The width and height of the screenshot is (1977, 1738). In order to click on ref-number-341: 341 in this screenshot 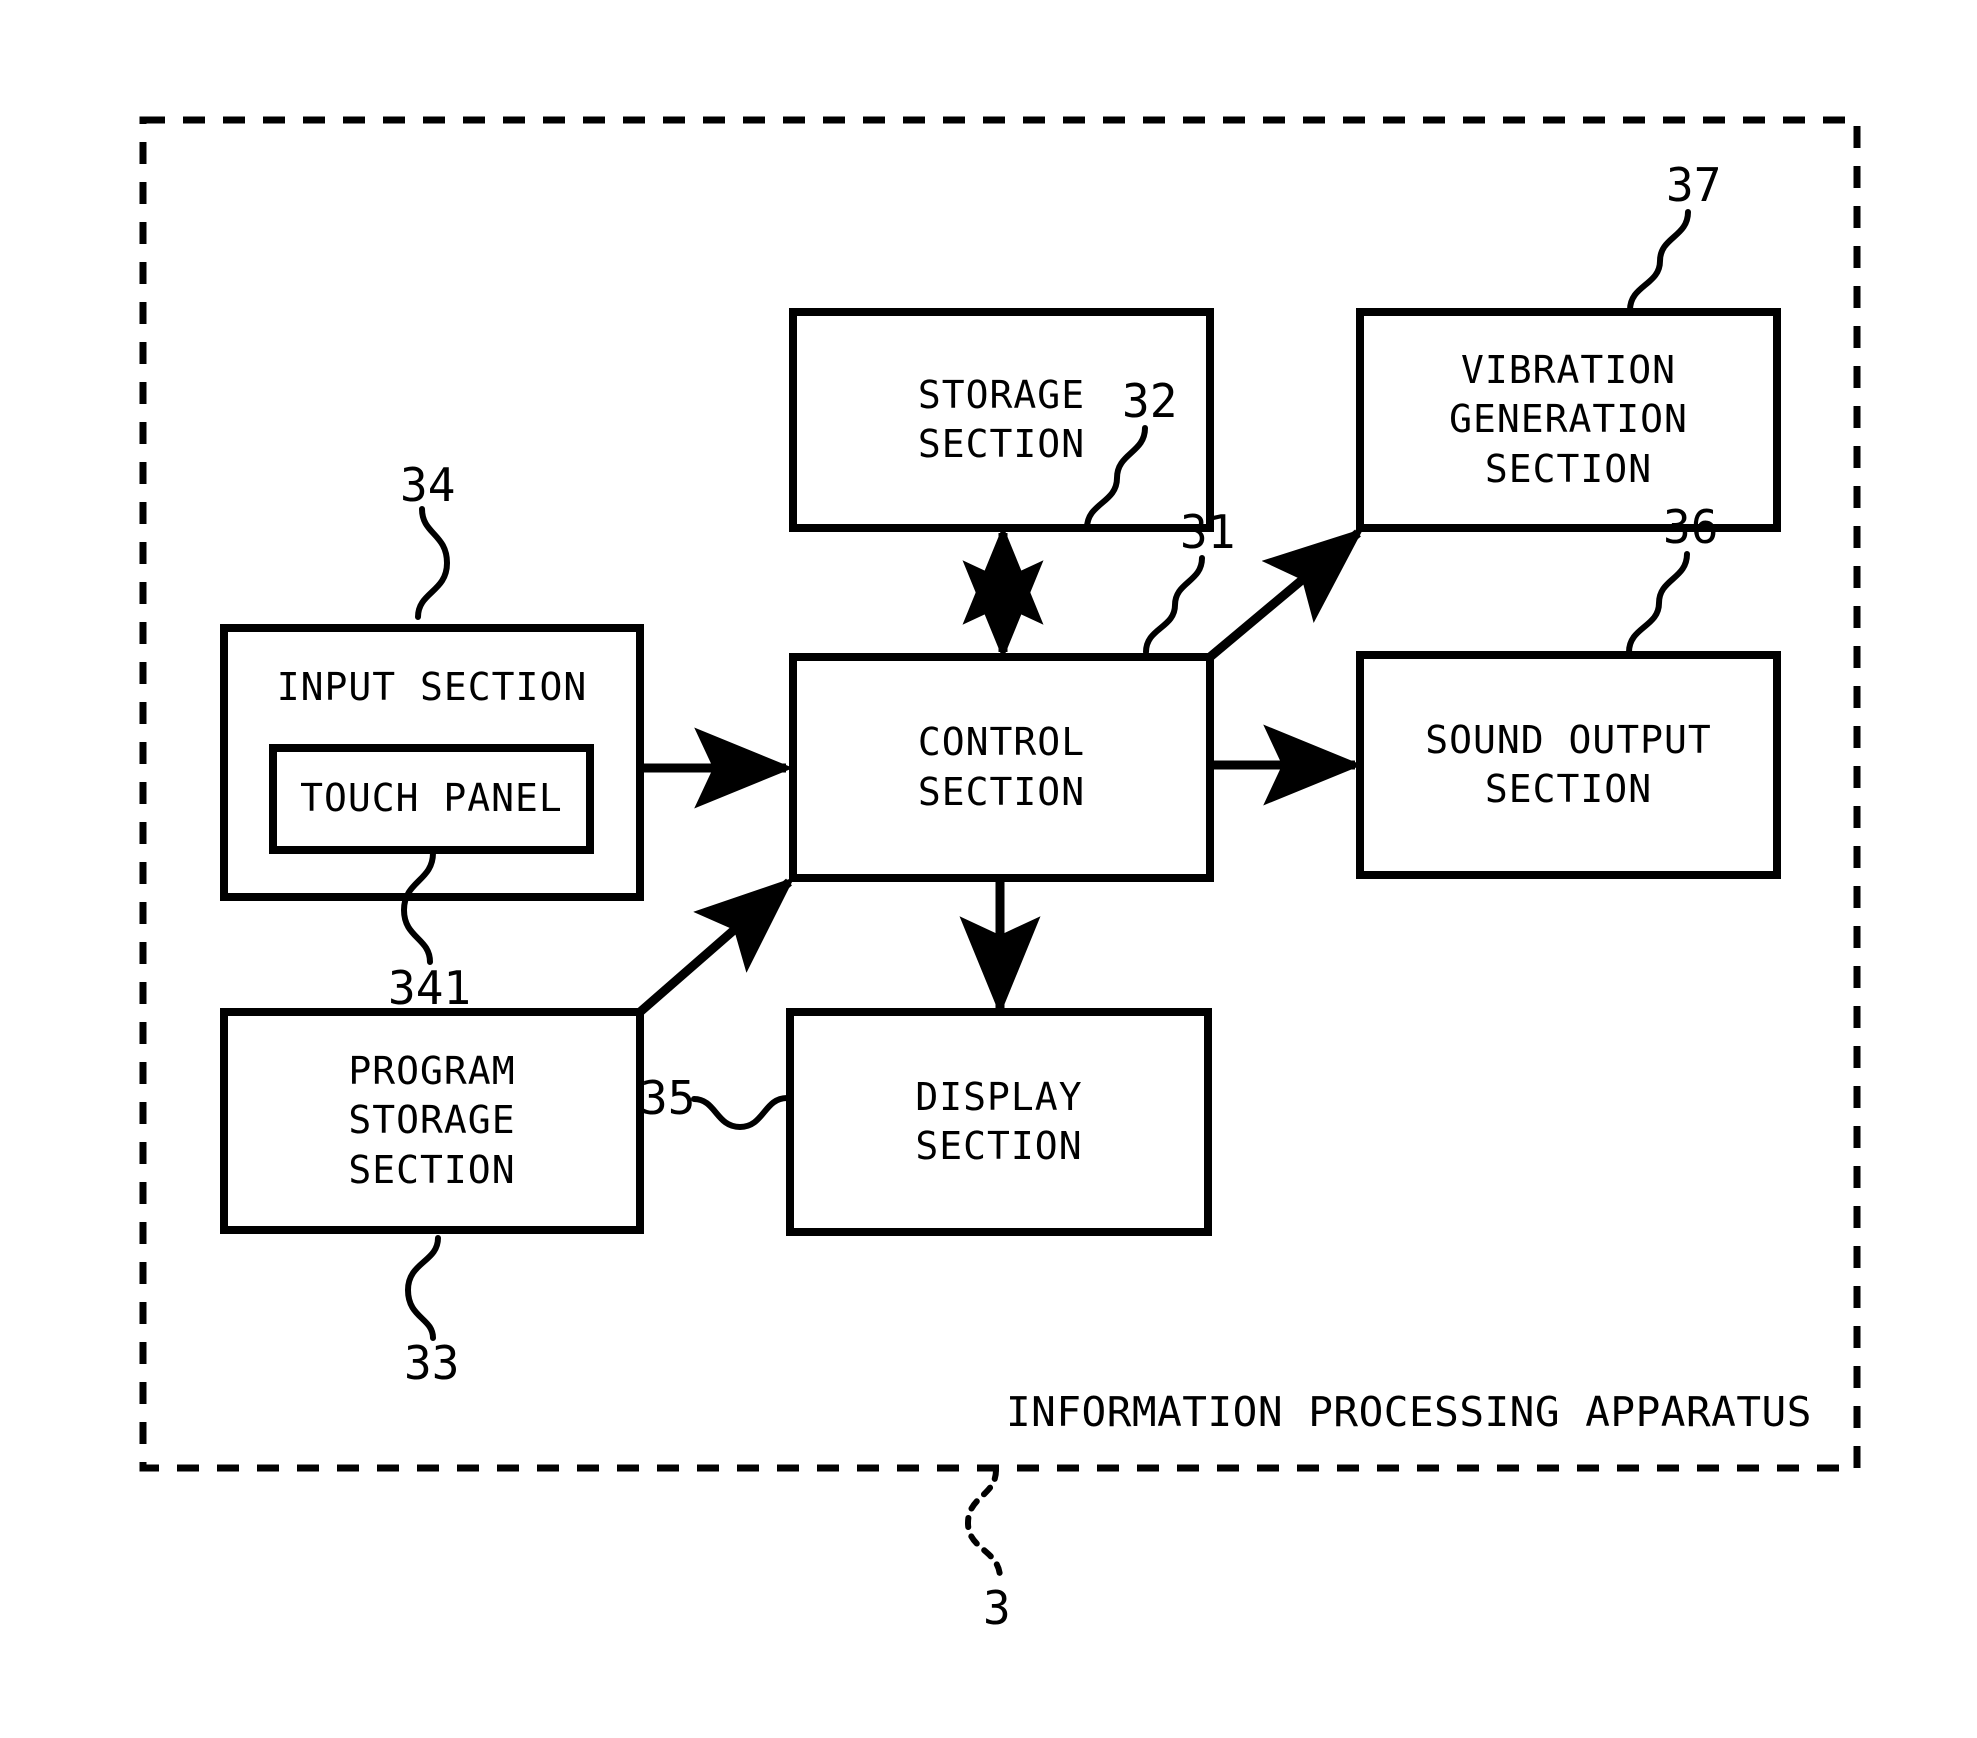, I will do `click(430, 988)`.